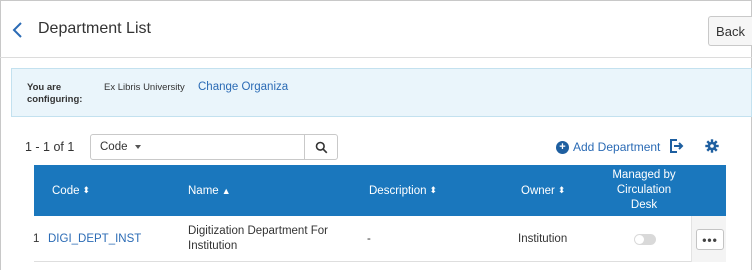 This screenshot has height=270, width=752. Describe the element at coordinates (94, 28) in the screenshot. I see `page-title: Department List` at that location.